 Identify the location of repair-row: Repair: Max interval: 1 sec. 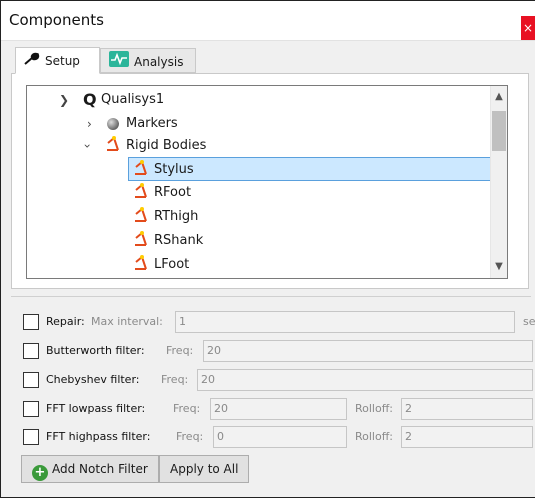
(279, 322).